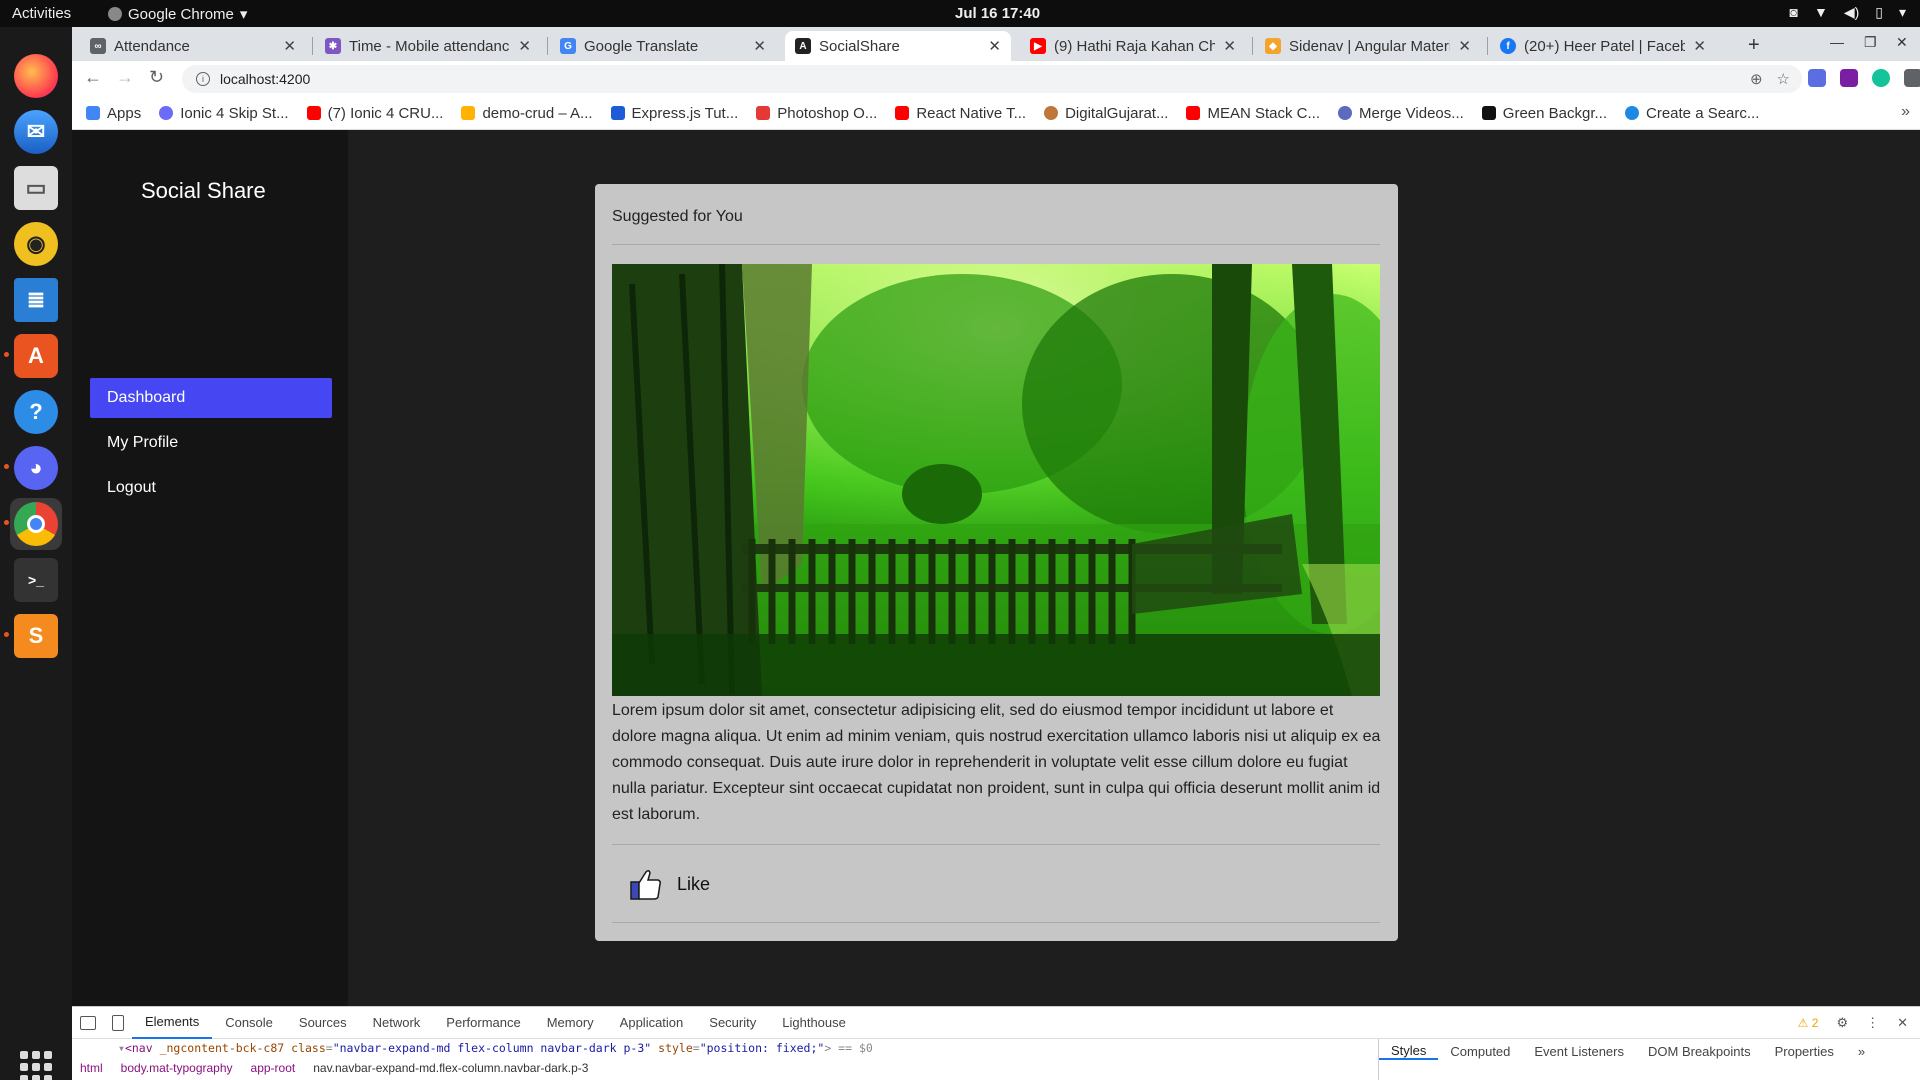 This screenshot has width=1920, height=1080. Describe the element at coordinates (249, 1023) in the screenshot. I see `devtools-tab-console: Console` at that location.